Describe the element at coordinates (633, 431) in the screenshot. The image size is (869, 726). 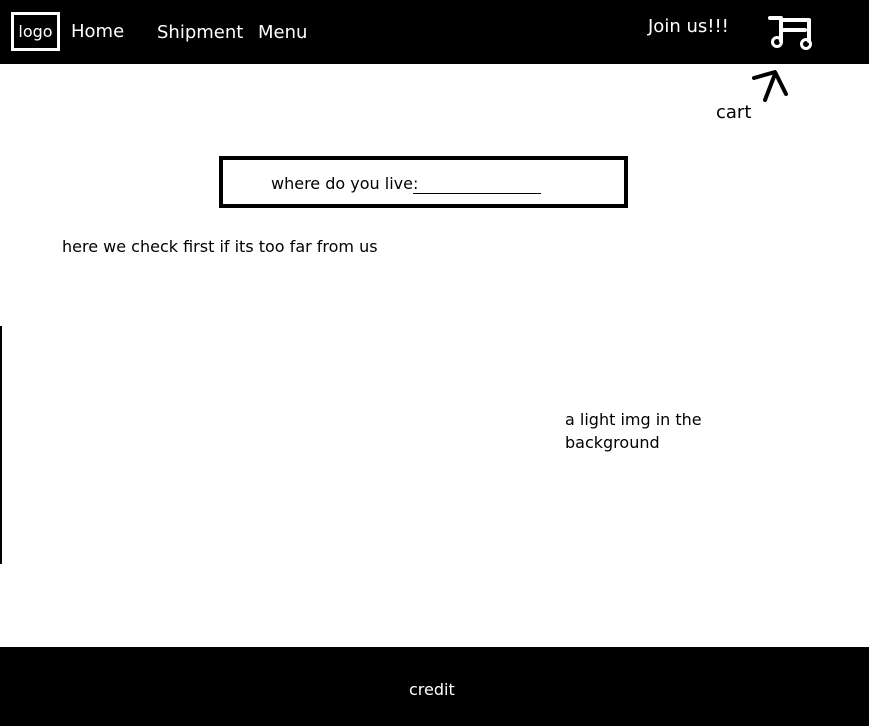
I see `background-image-note: a light img in the background` at that location.